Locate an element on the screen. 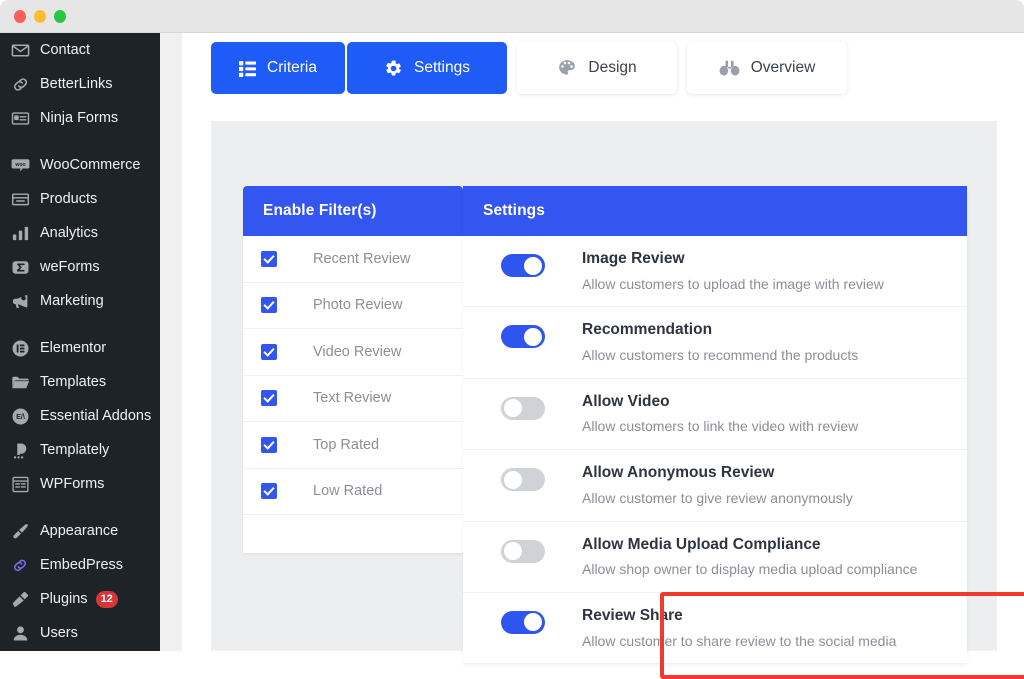 The height and width of the screenshot is (679, 1024). sidebar-item-embedpress: EmbedPress is located at coordinates (80, 565).